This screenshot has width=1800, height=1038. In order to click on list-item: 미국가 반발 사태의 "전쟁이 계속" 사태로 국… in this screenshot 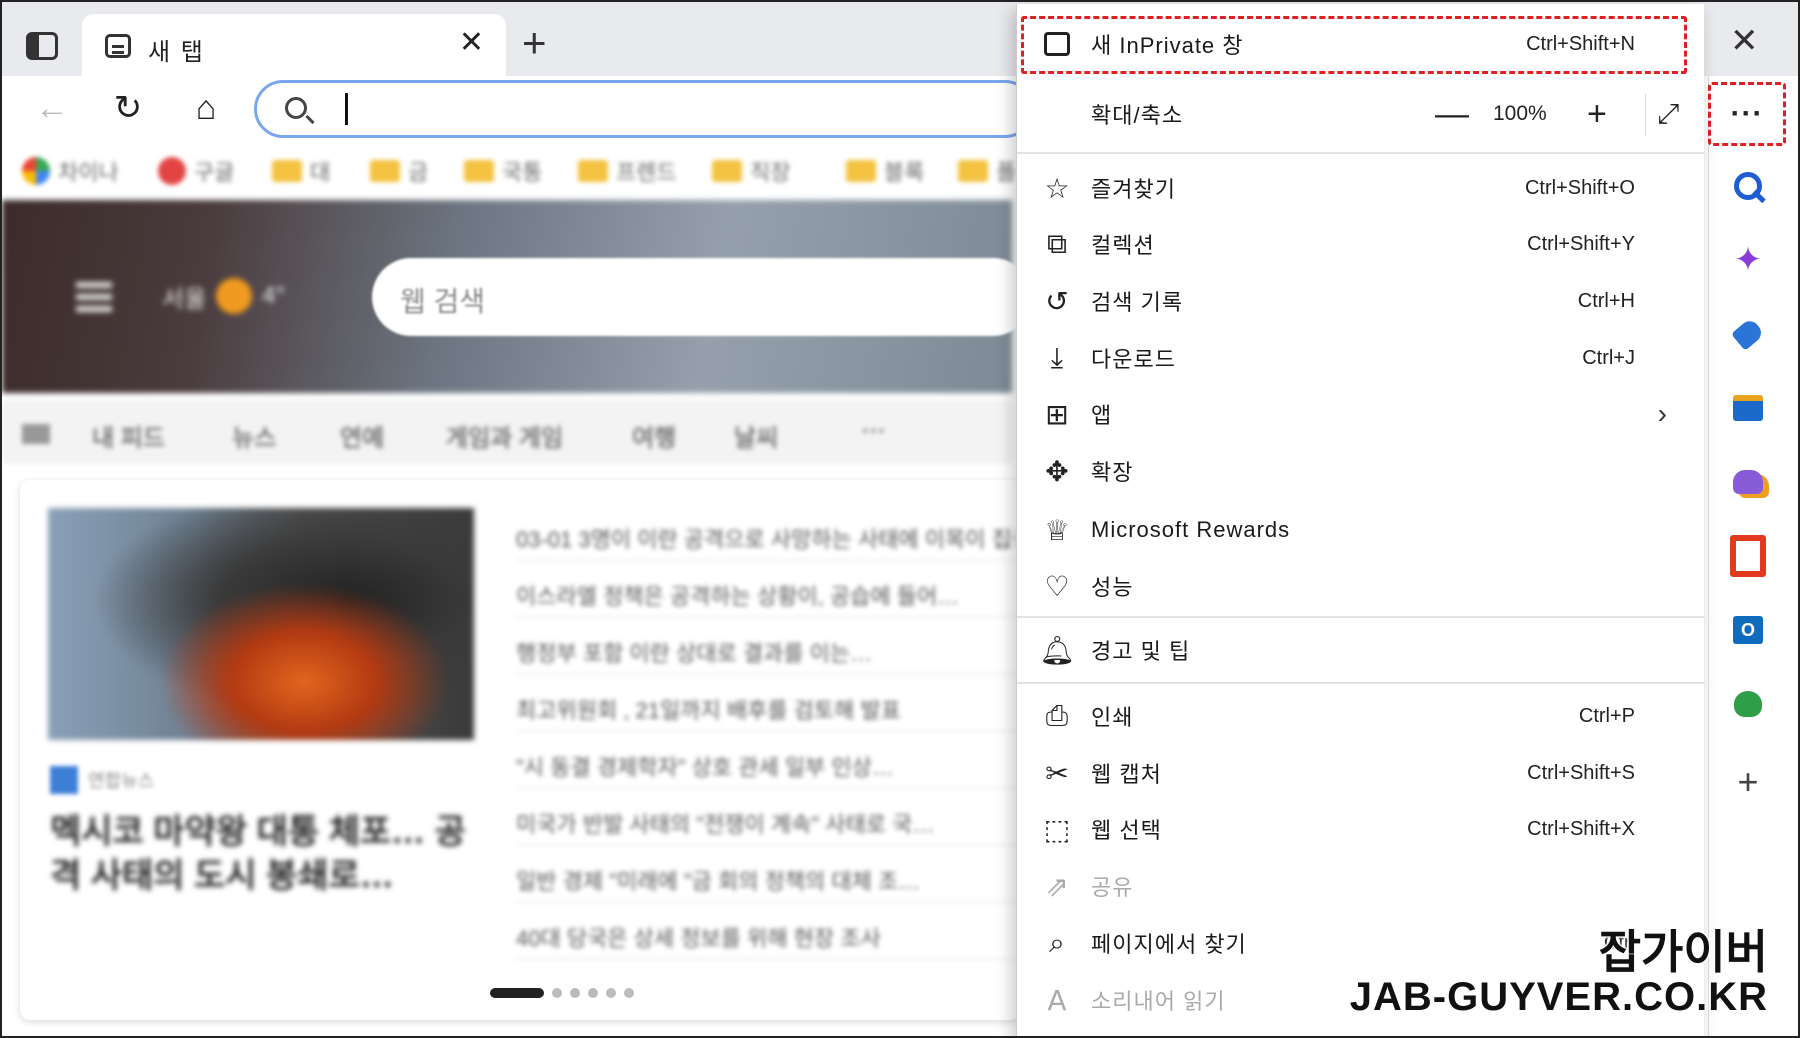, I will do `click(766, 817)`.